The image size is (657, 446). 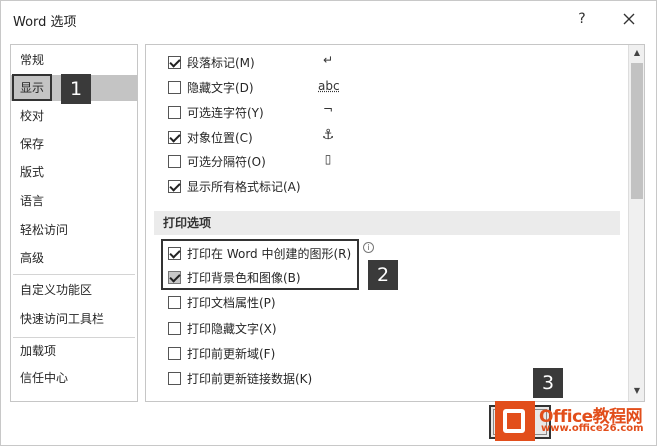 What do you see at coordinates (328, 109) in the screenshot?
I see `optional-hyphen-icon: ¬` at bounding box center [328, 109].